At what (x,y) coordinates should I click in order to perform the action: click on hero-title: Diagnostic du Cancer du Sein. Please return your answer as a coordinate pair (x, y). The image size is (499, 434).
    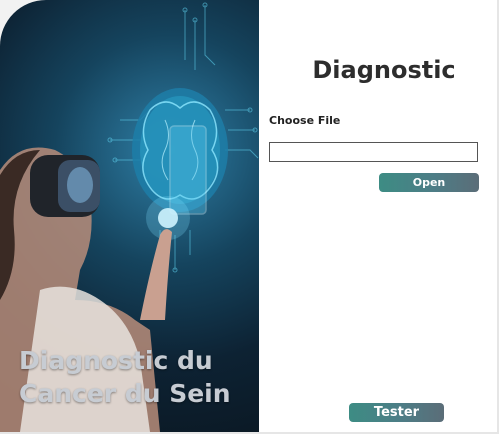
    Looking at the image, I should click on (137, 377).